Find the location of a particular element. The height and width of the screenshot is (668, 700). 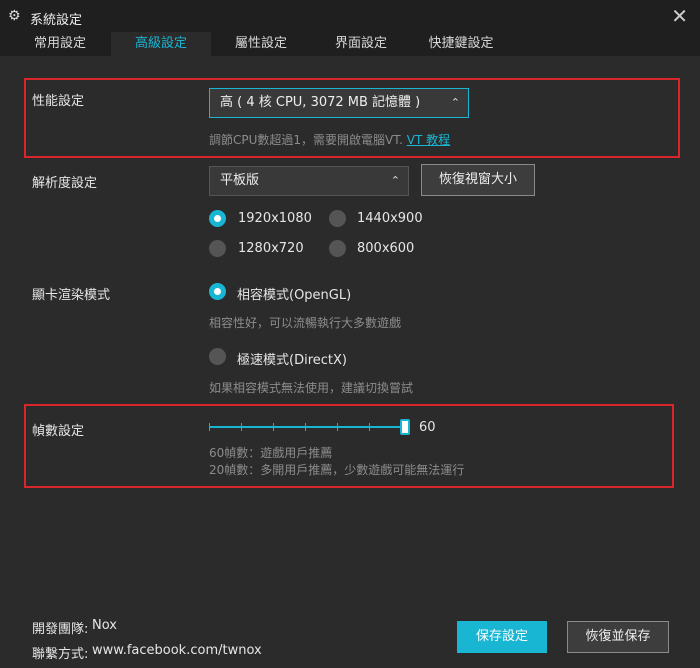

title-bar: ⚙ 系統設定 ✕ is located at coordinates (350, 16).